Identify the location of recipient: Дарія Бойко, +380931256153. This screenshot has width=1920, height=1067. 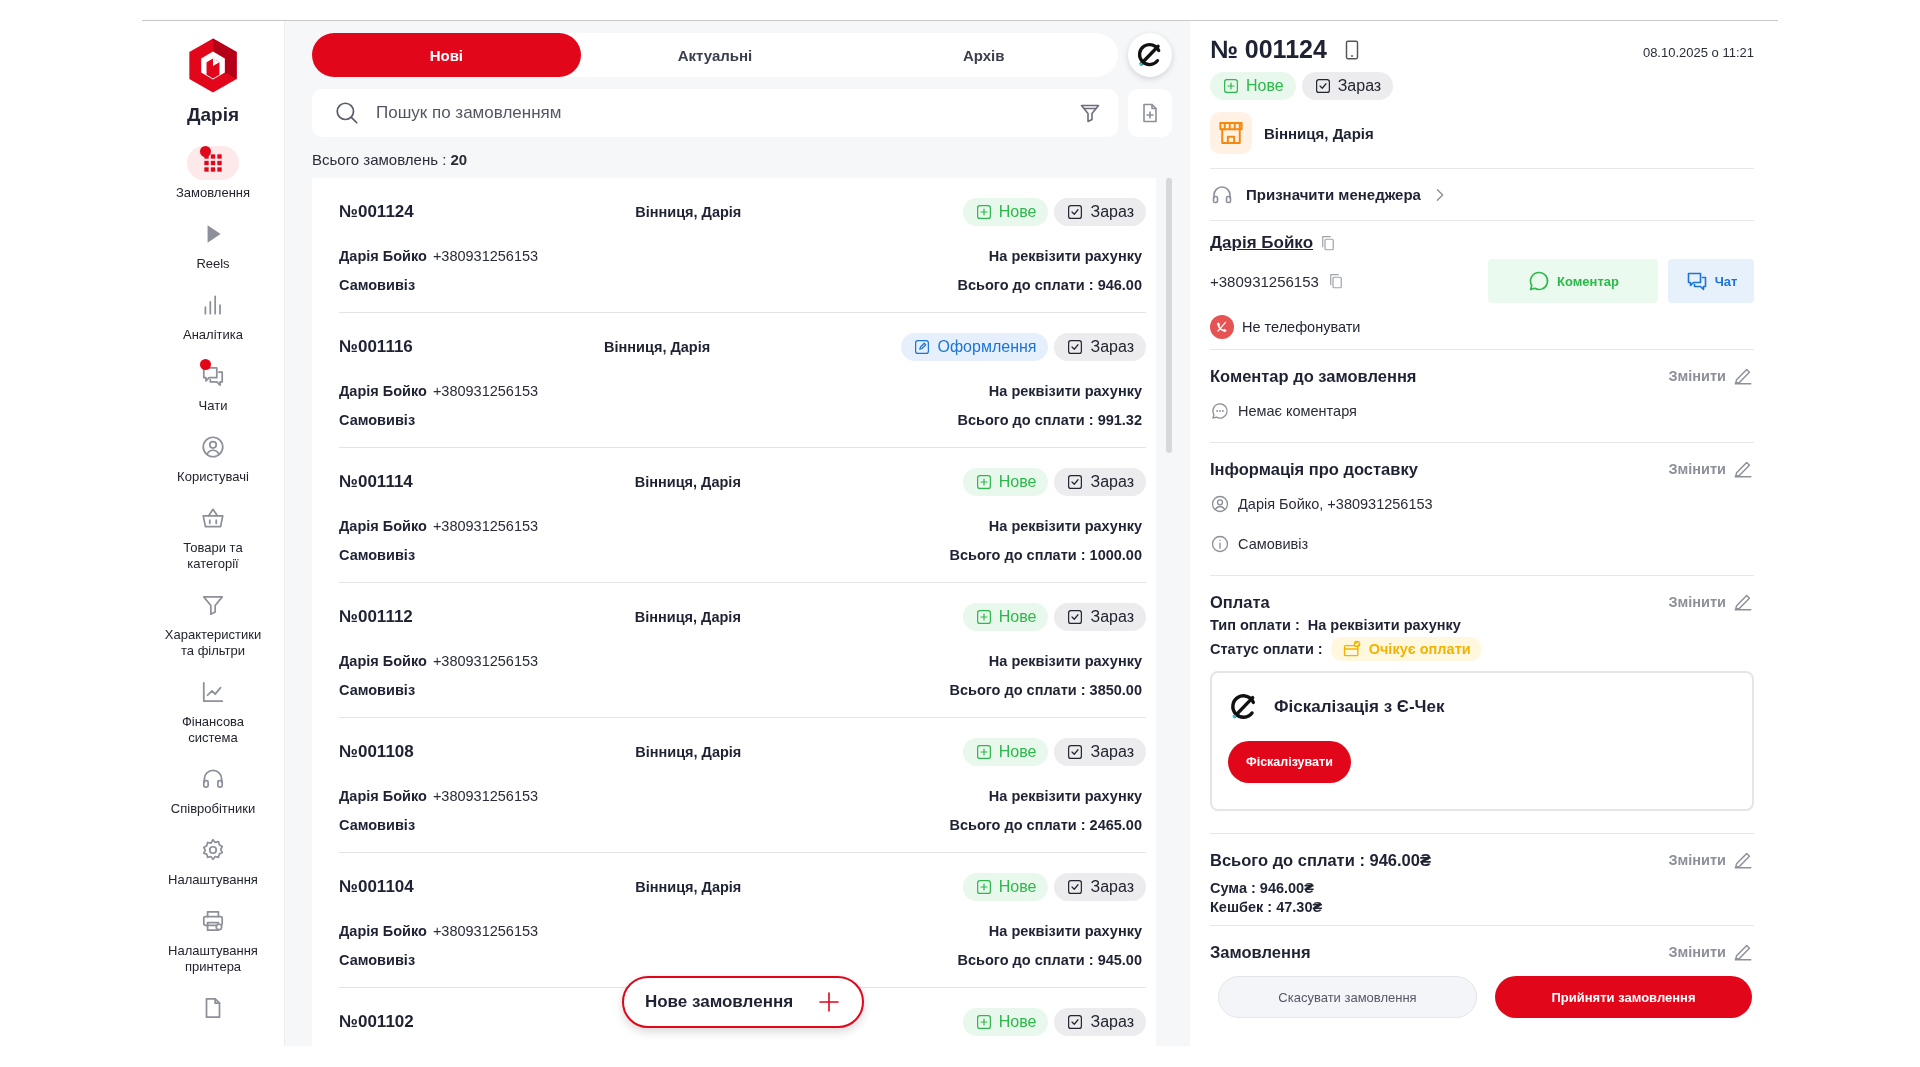
(1335, 504).